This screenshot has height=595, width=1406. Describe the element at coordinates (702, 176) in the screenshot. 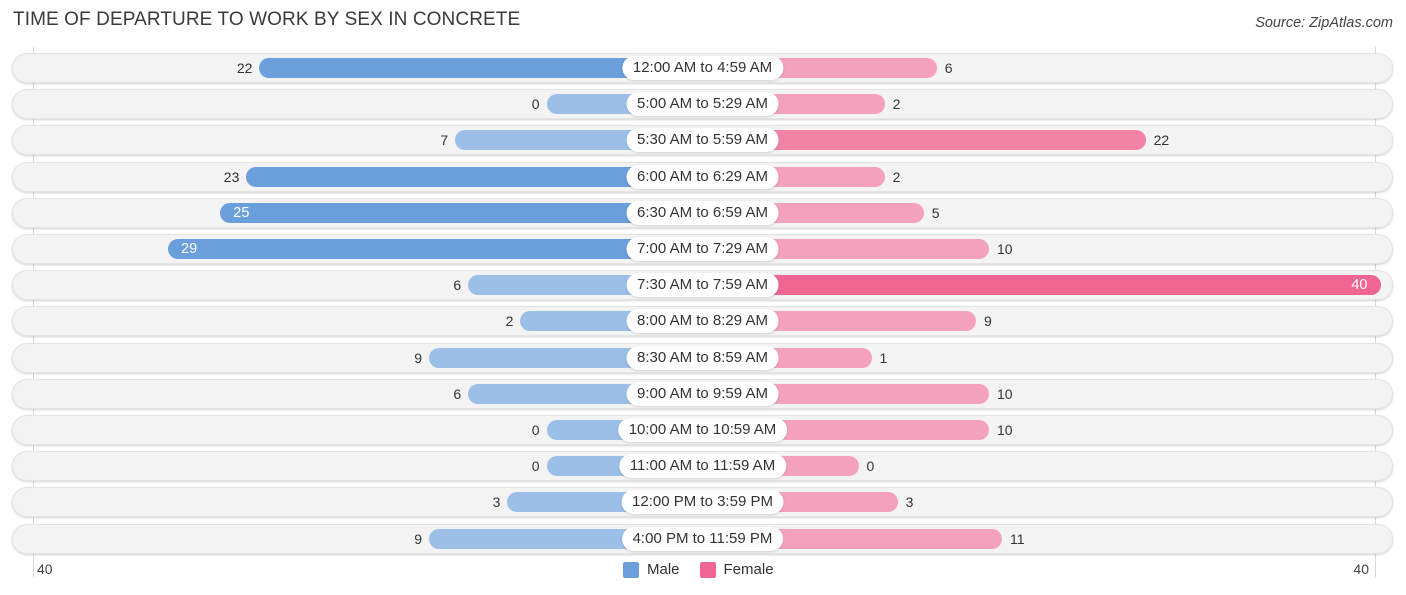

I see `category-label: 6:00 AM to 6:29 AM` at that location.